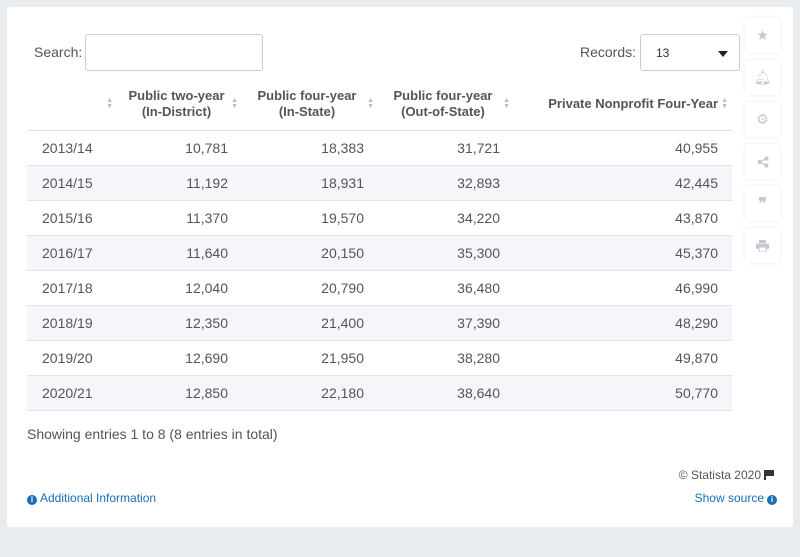 The height and width of the screenshot is (557, 800). I want to click on table-row: 2017/18 12,040 20,790 36,480 46,990, so click(379, 288).